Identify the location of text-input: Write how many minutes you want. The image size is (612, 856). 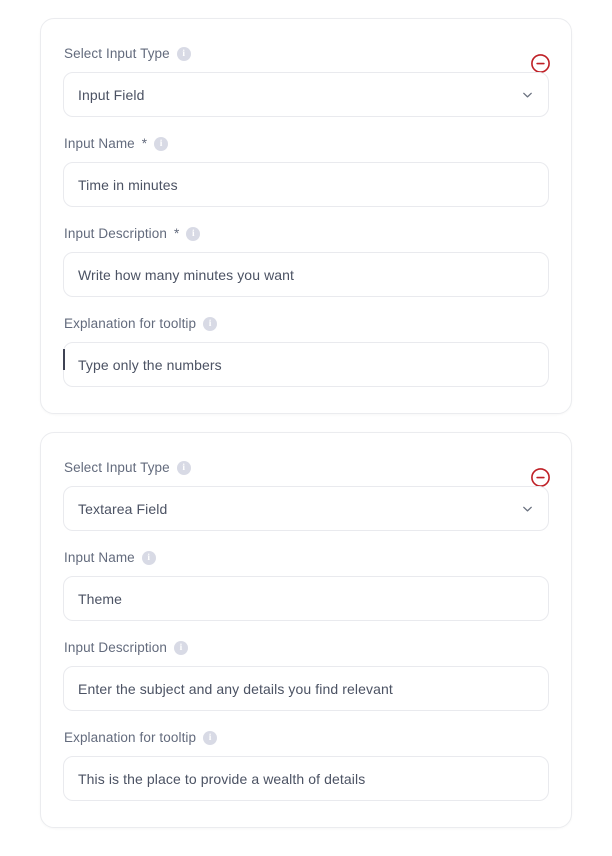
(306, 274).